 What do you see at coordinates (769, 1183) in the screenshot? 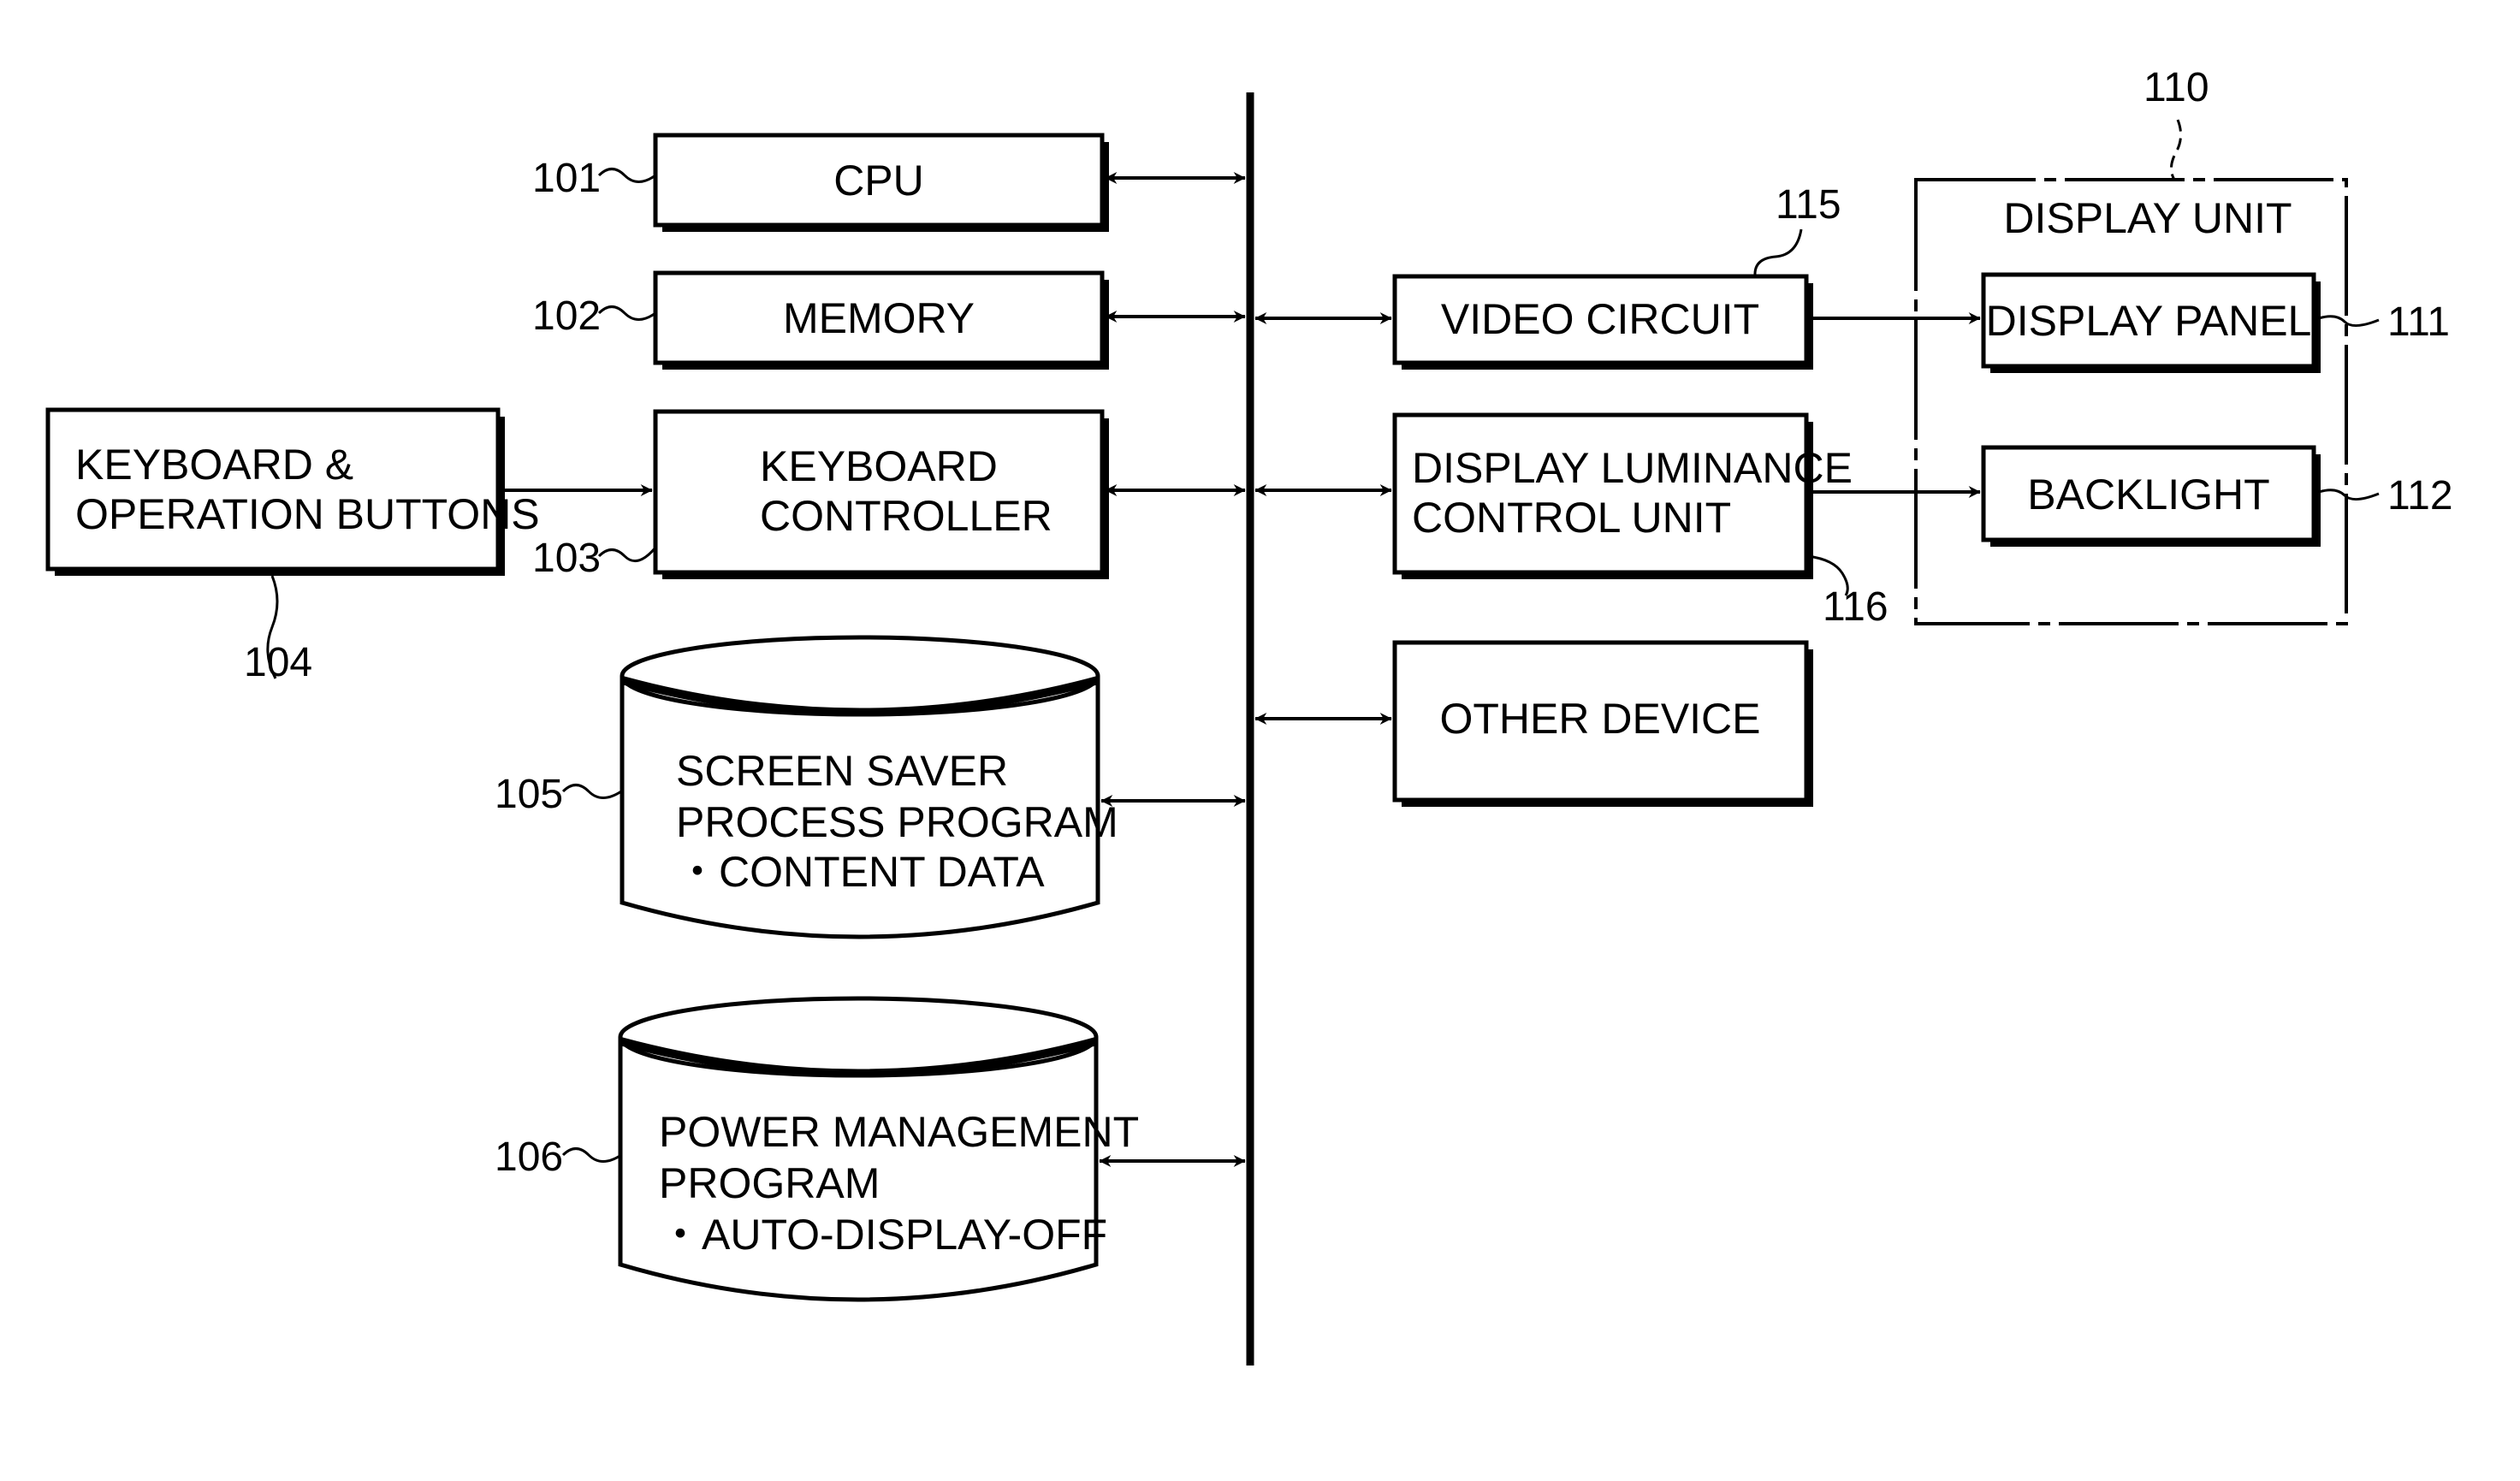
I see `power-management-label-line2: PROGRAM` at bounding box center [769, 1183].